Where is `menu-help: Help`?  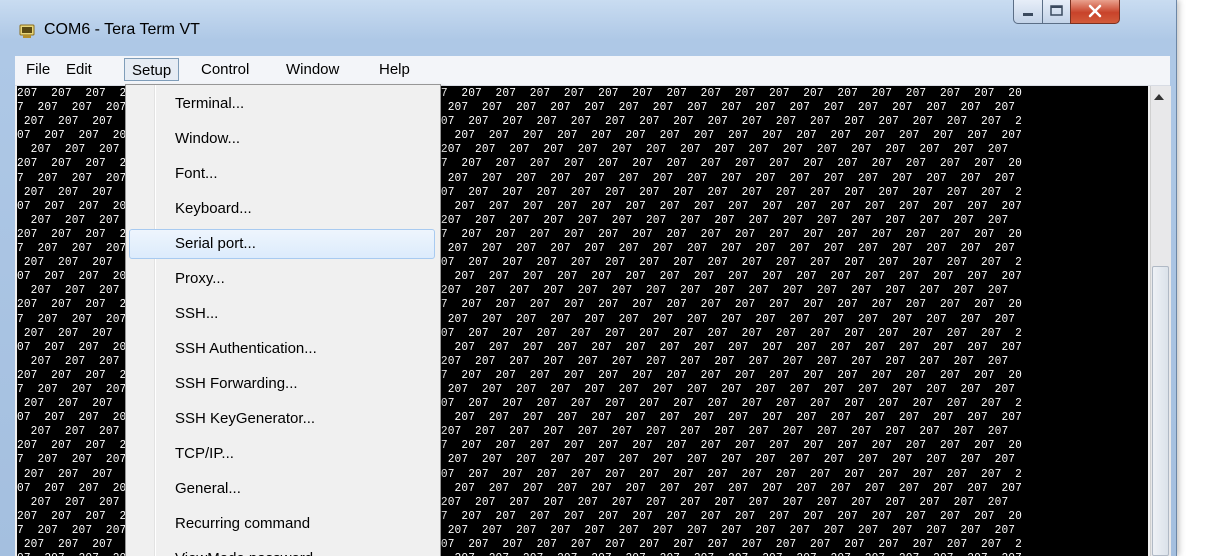 menu-help: Help is located at coordinates (394, 69).